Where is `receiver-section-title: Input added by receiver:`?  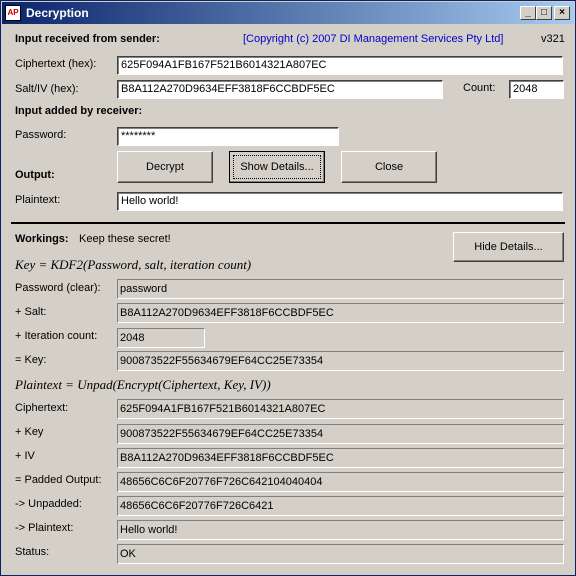 receiver-section-title: Input added by receiver: is located at coordinates (79, 111).